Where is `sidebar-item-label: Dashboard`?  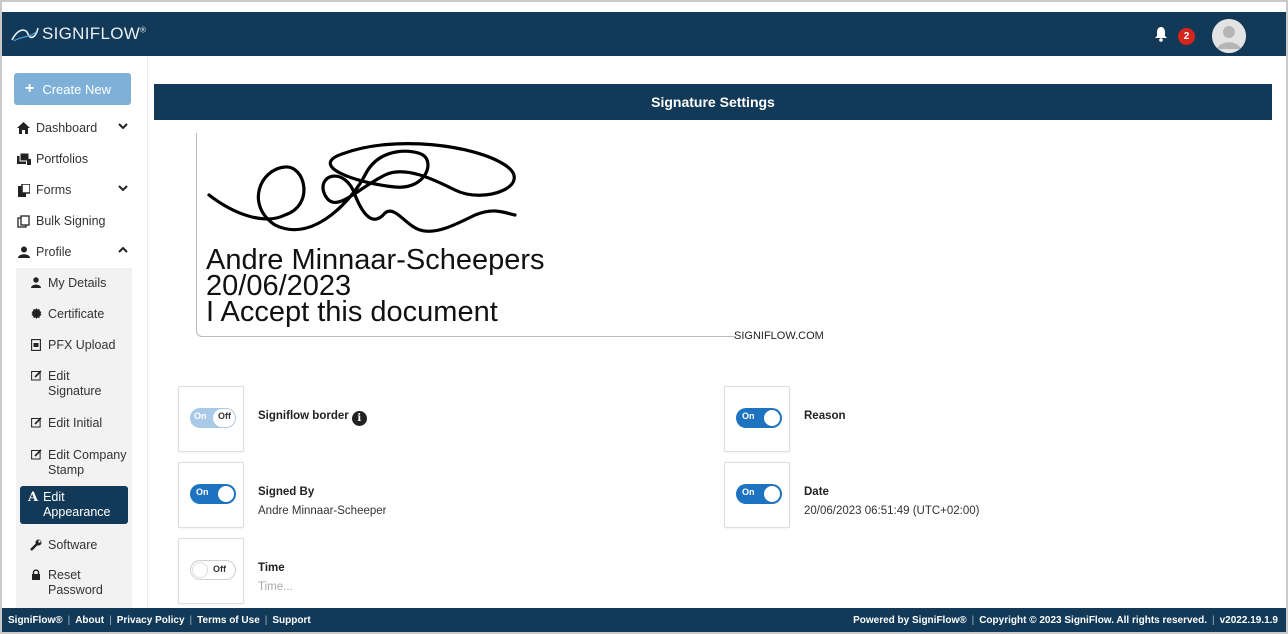
sidebar-item-label: Dashboard is located at coordinates (67, 128).